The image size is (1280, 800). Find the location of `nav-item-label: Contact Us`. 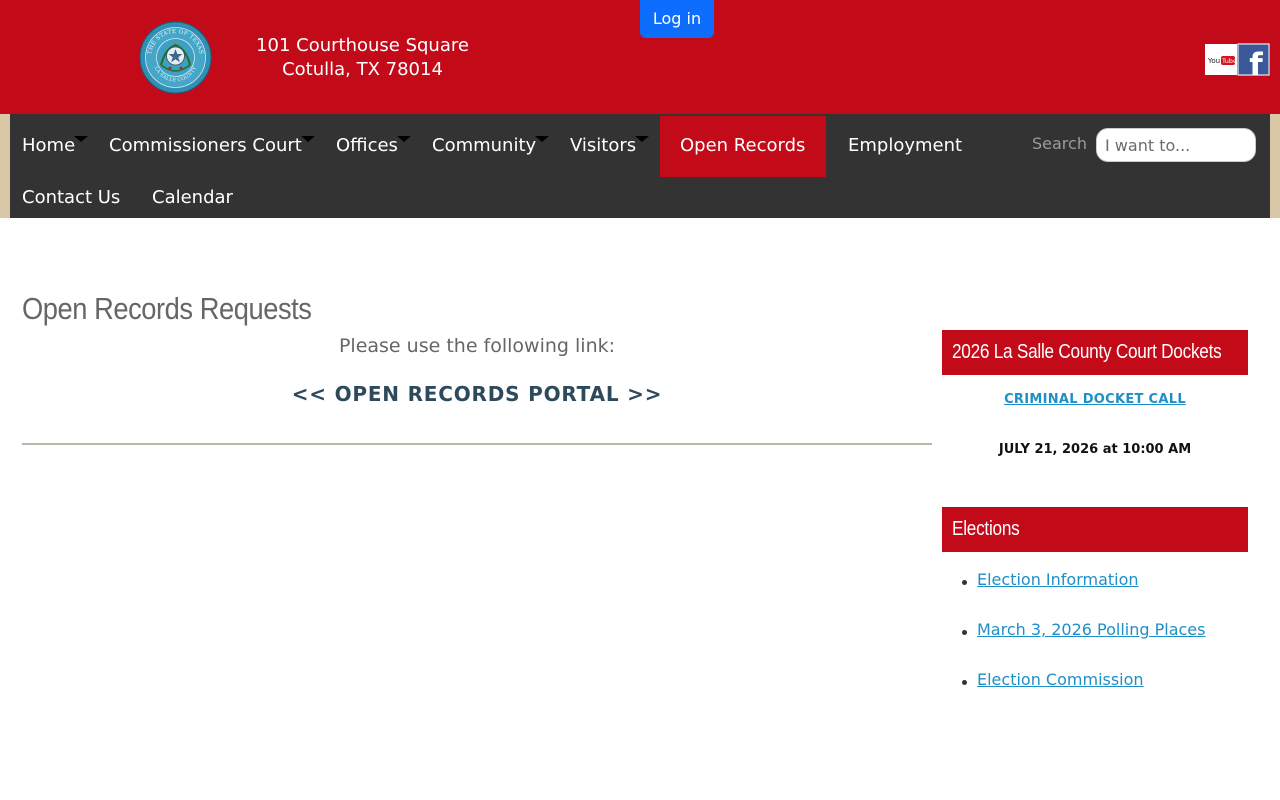

nav-item-label: Contact Us is located at coordinates (71, 197).